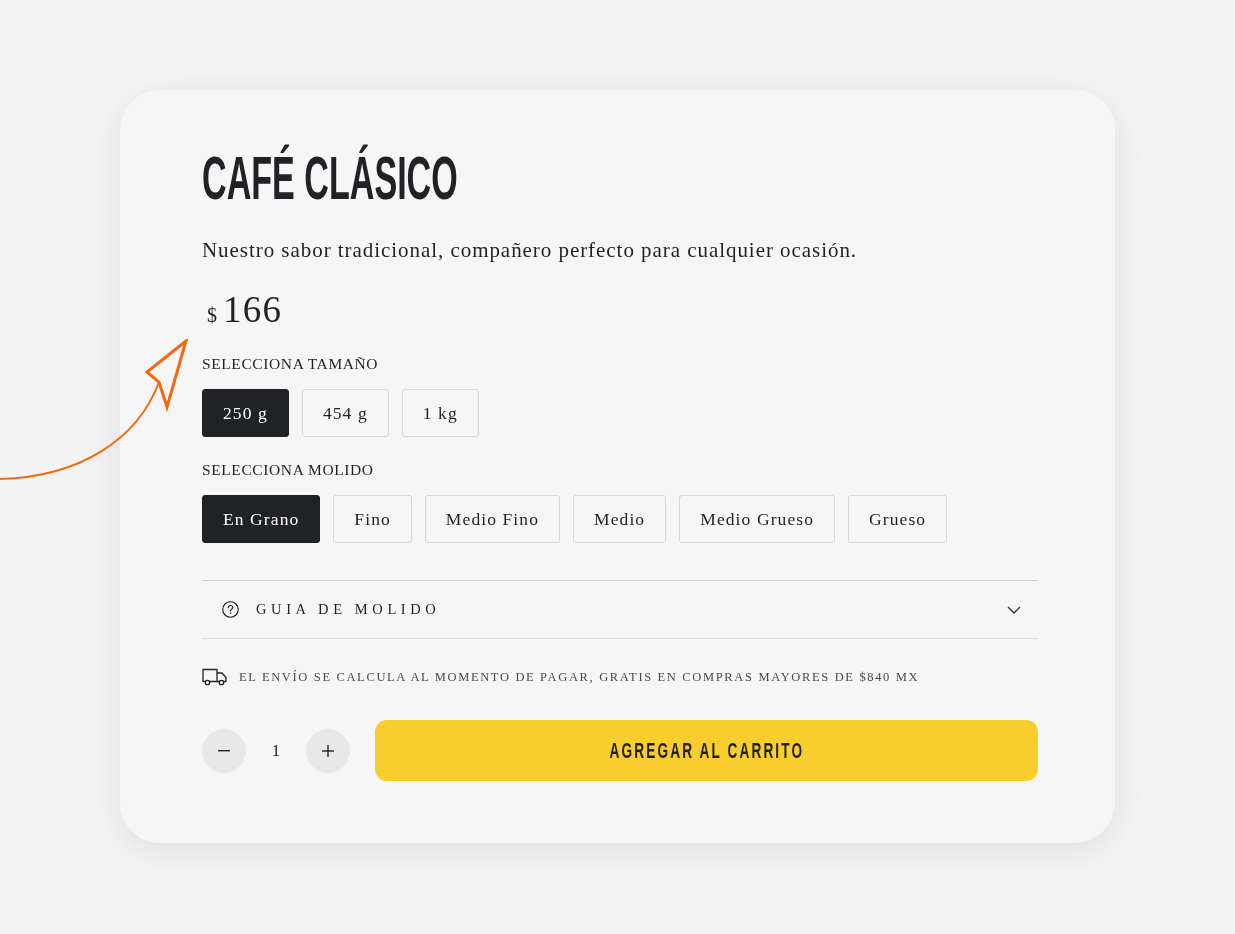  What do you see at coordinates (290, 364) in the screenshot?
I see `size-label: SELECCIONA TAMAÑO` at bounding box center [290, 364].